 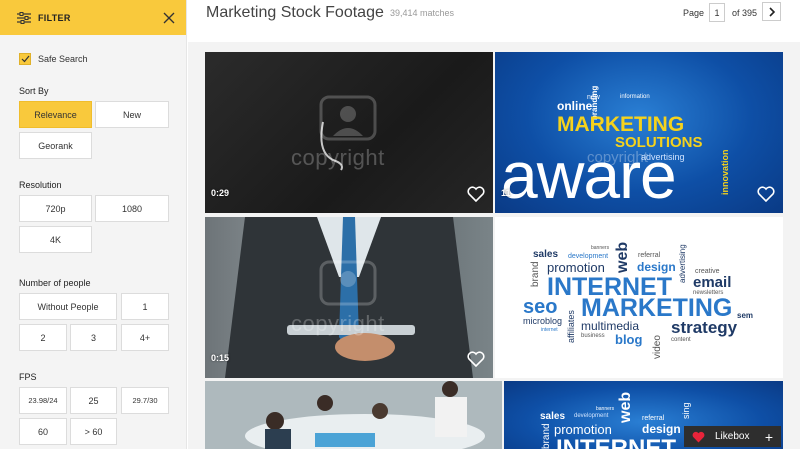 What do you see at coordinates (169, 18) in the screenshot?
I see `close-icon` at bounding box center [169, 18].